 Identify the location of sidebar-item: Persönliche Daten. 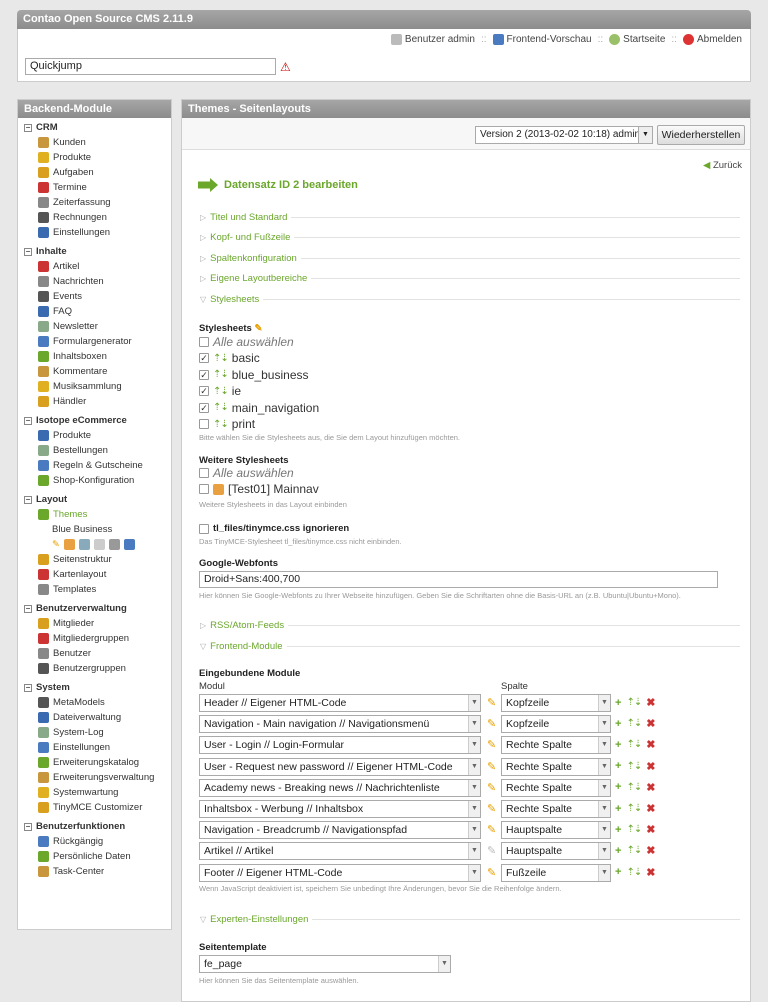
(94, 856).